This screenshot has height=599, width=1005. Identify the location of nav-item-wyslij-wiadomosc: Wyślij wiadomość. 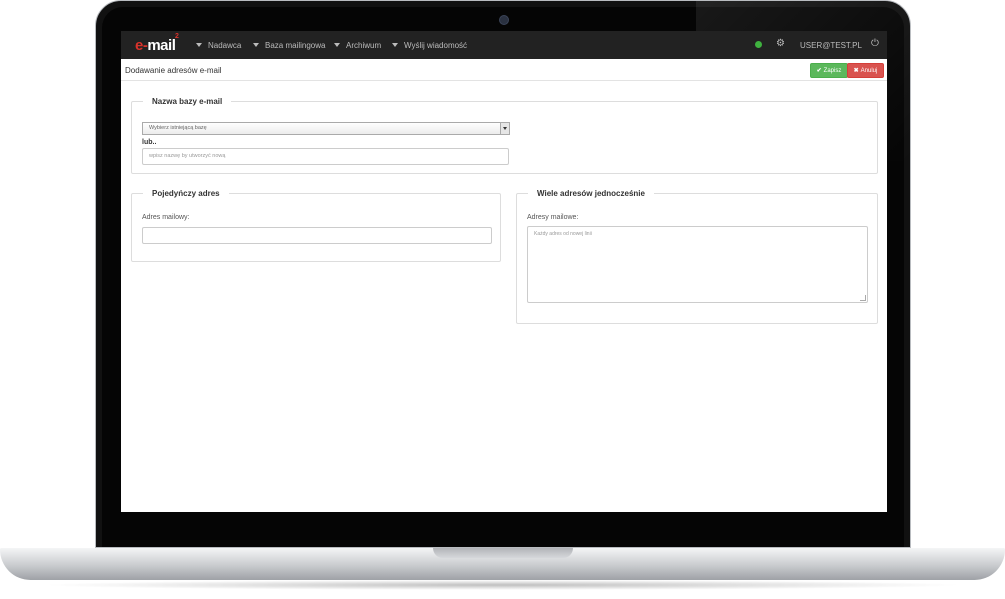
(429, 45).